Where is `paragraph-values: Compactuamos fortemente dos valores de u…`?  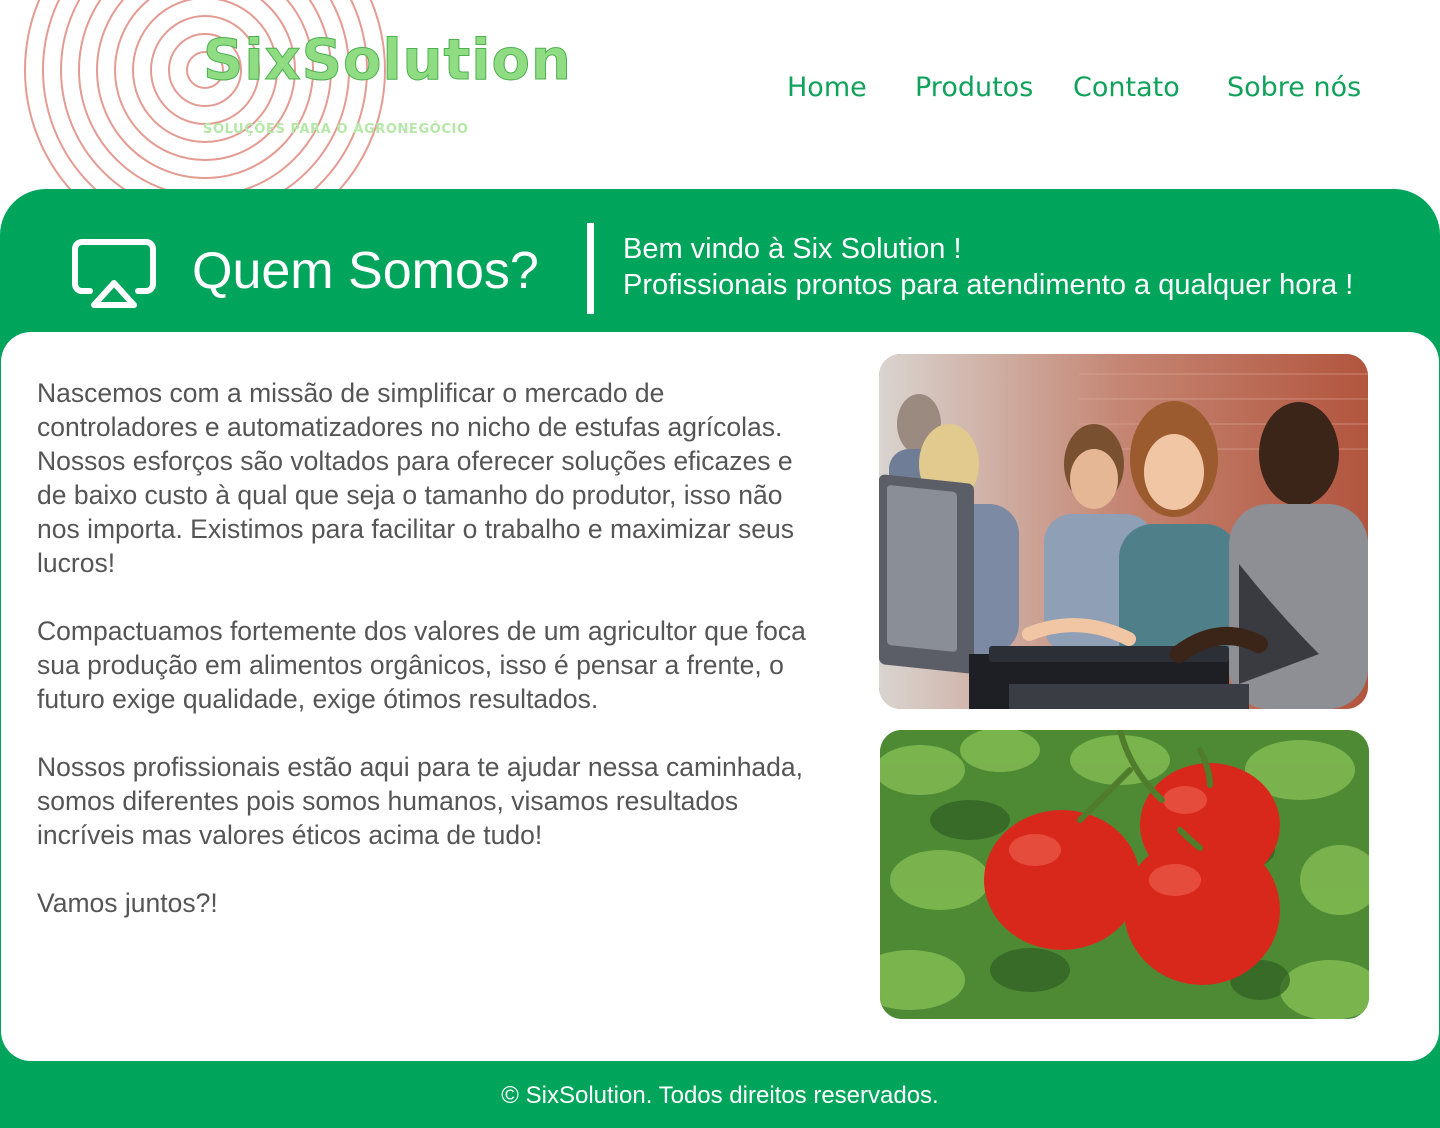 paragraph-values: Compactuamos fortemente dos valores de u… is located at coordinates (421, 665).